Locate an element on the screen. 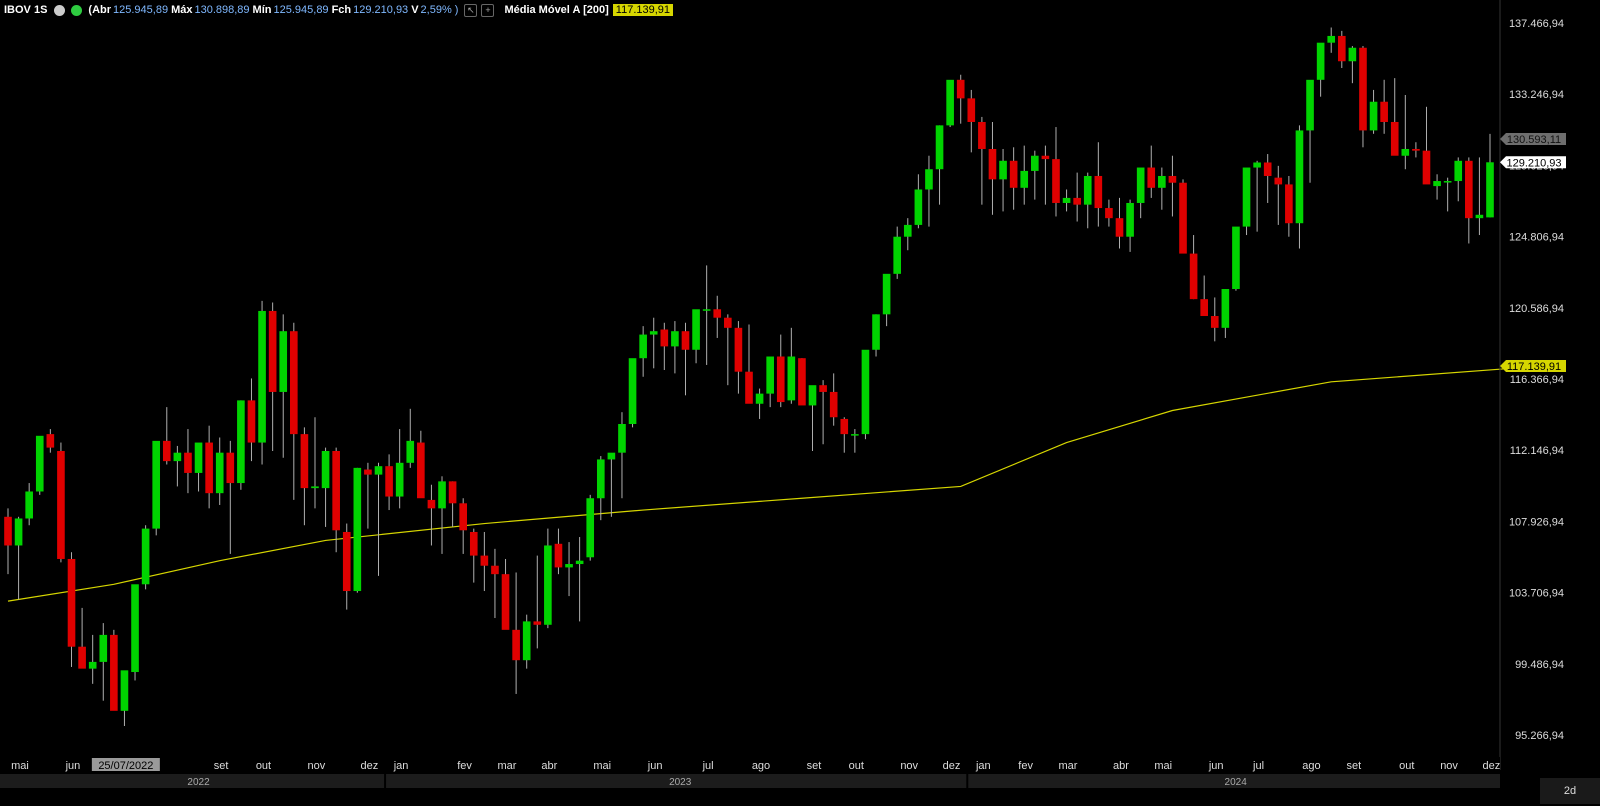  add-indicator-icon: + is located at coordinates (488, 10).